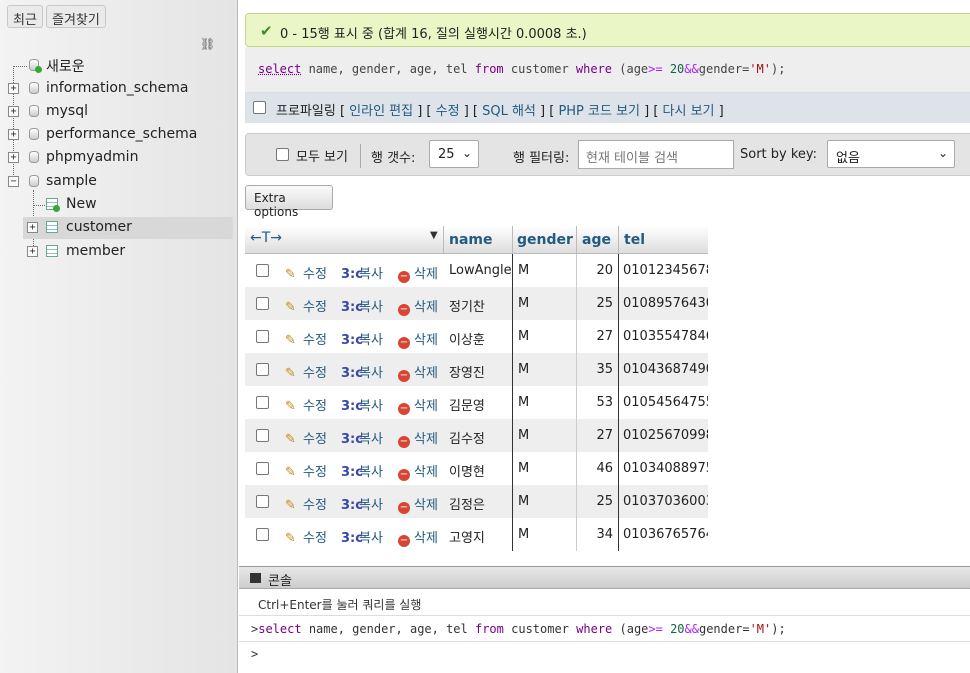 This screenshot has width=970, height=673. I want to click on cell-tel: 01035547846, so click(665, 336).